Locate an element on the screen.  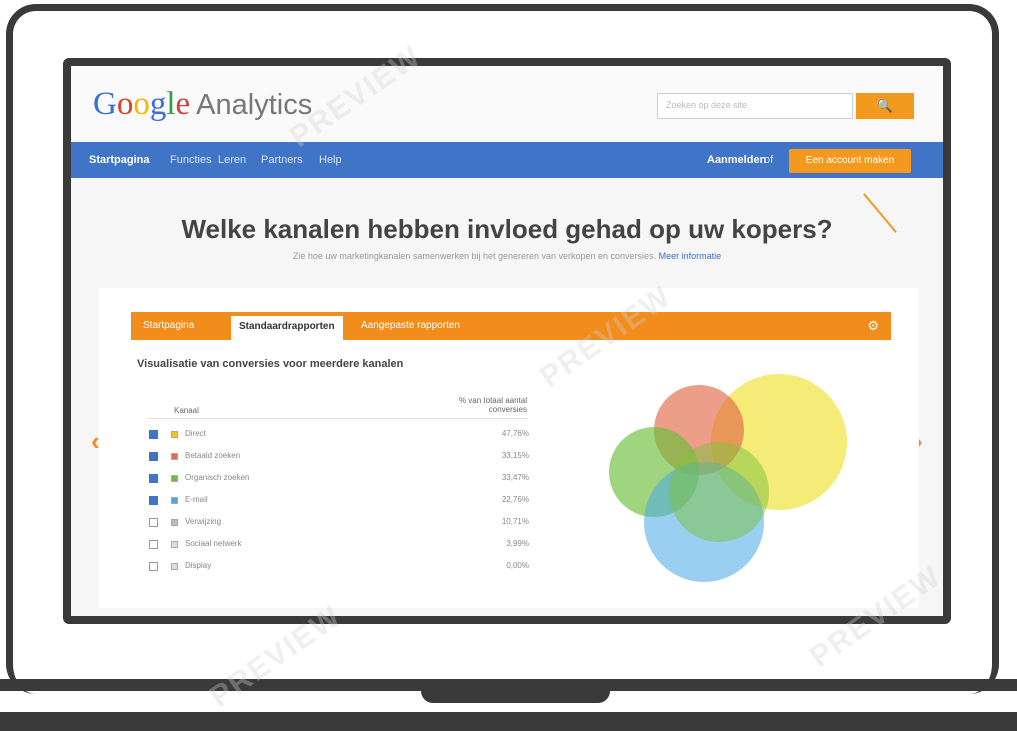
create-account-button: Een account maken is located at coordinates (850, 161).